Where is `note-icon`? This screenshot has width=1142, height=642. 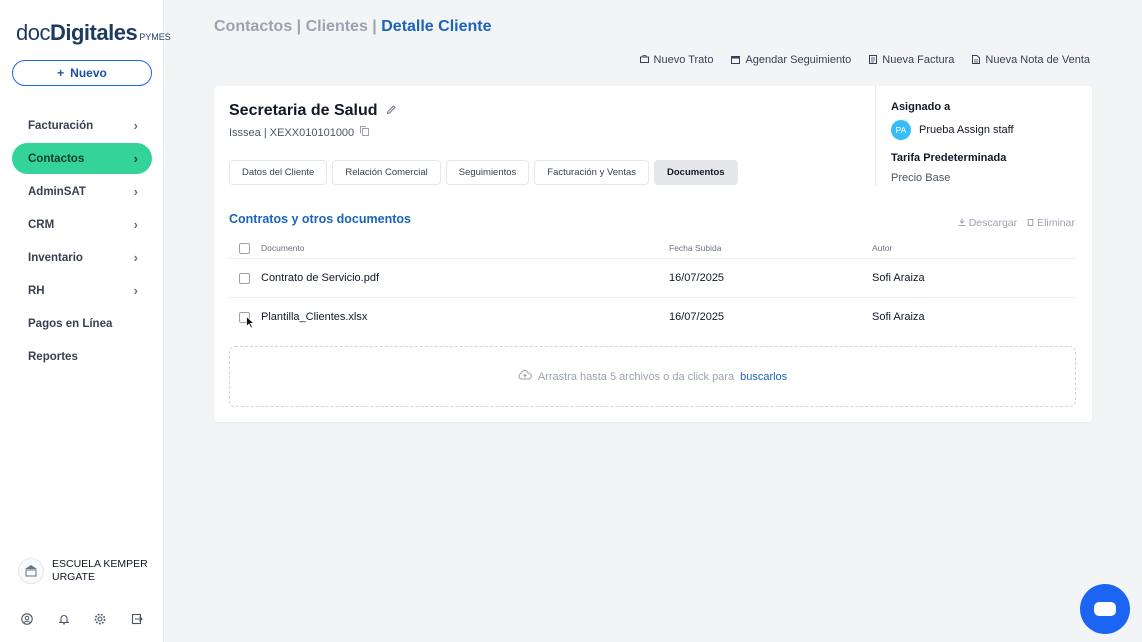
note-icon is located at coordinates (976, 60).